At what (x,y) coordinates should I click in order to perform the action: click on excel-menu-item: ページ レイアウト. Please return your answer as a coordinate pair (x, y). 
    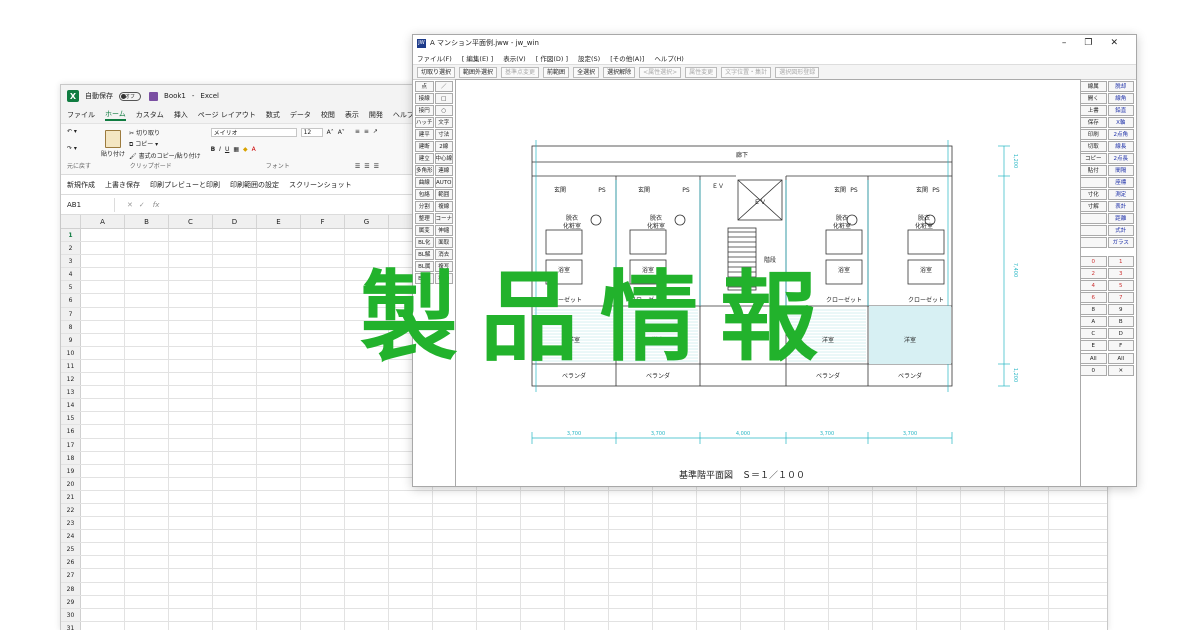
    Looking at the image, I should click on (227, 115).